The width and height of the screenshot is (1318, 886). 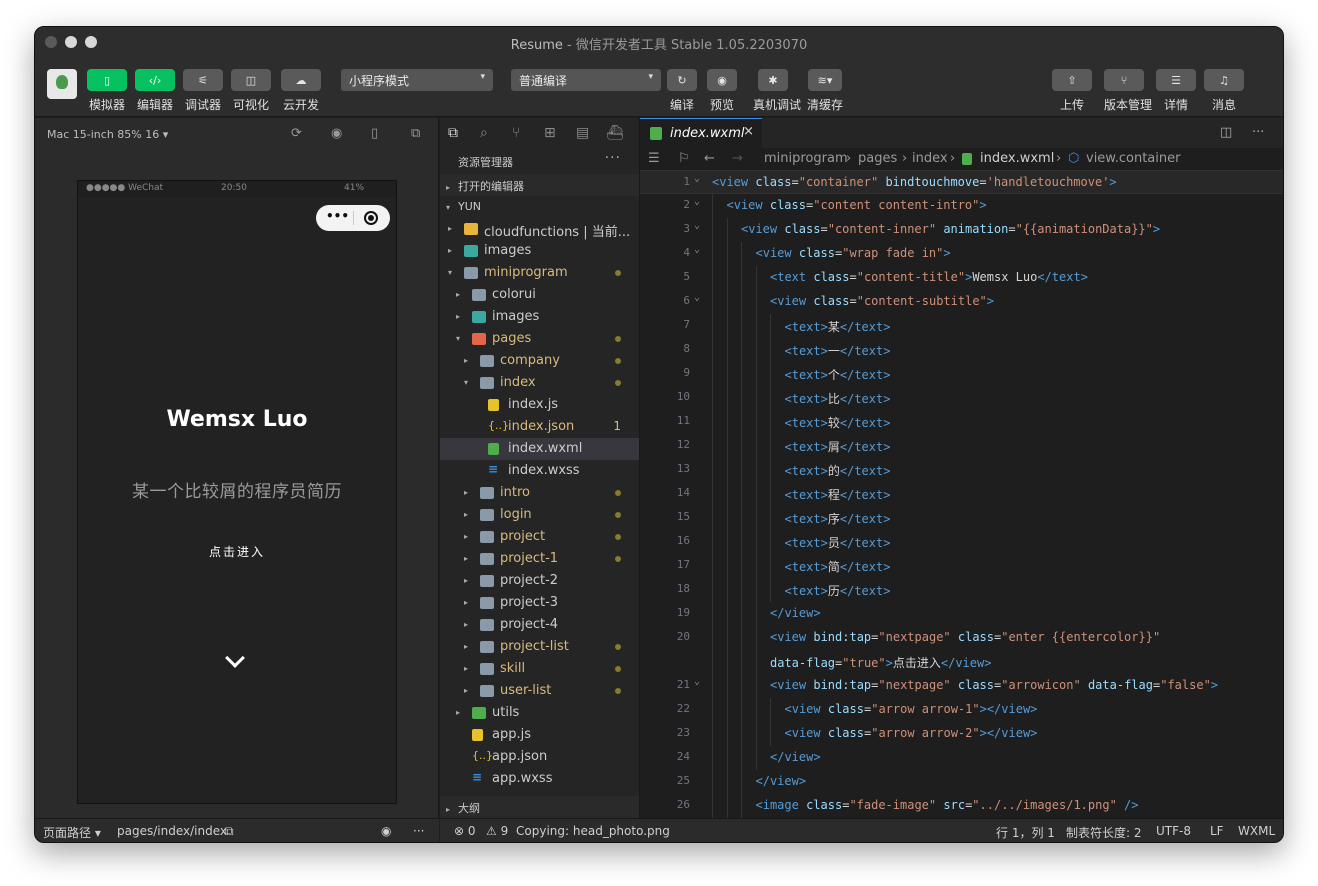 I want to click on code-line: 11 <text>较</text>, so click(x=961, y=422).